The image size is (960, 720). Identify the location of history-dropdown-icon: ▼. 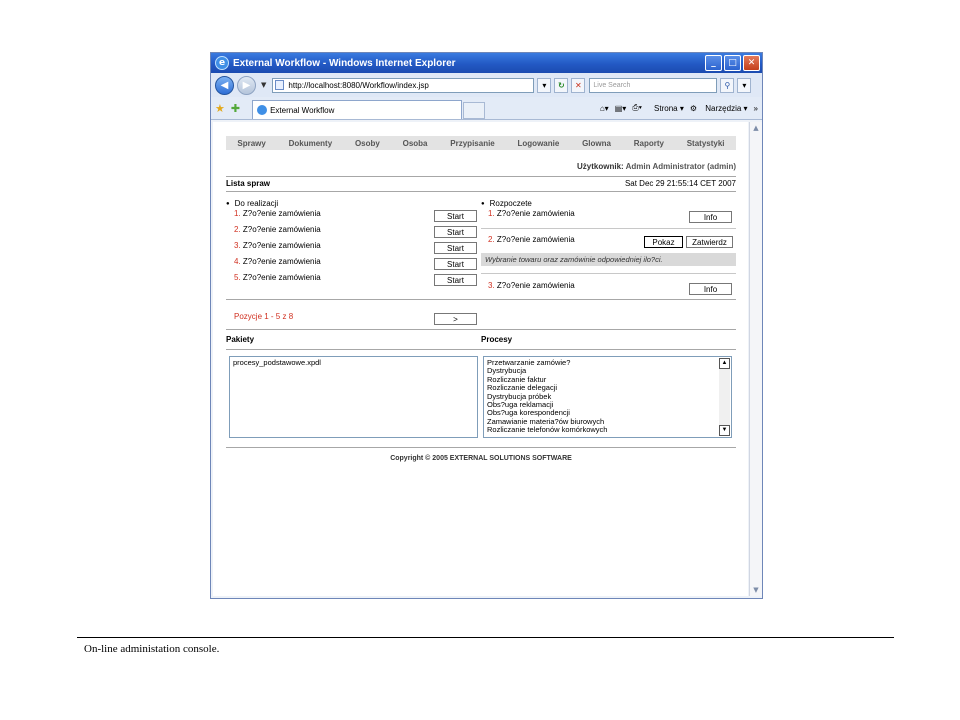
(263, 85).